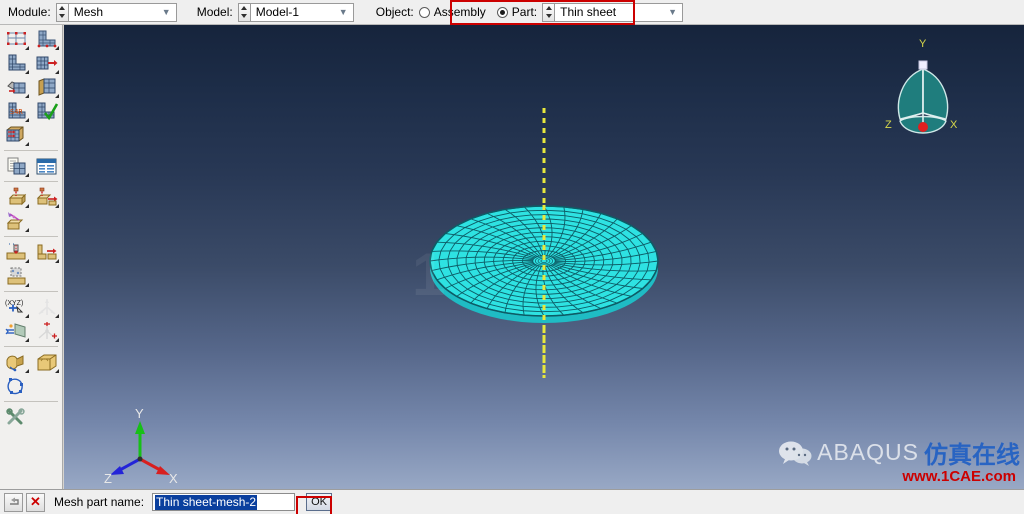 The height and width of the screenshot is (514, 1024). Describe the element at coordinates (46, 63) in the screenshot. I see `assign-element-type-icon` at that location.